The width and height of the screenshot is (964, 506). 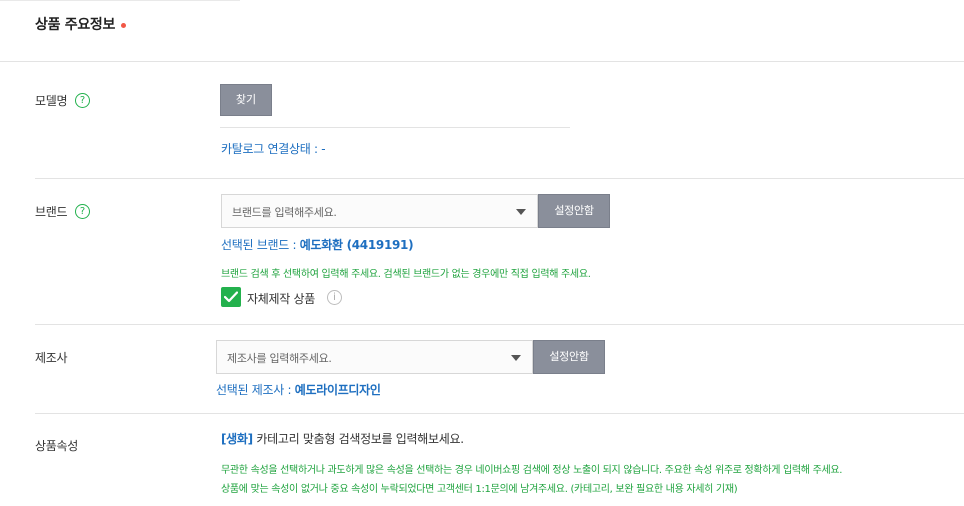 What do you see at coordinates (255, 390) in the screenshot?
I see `selected-manufacturer-prefix: 선택된 제조사 :` at bounding box center [255, 390].